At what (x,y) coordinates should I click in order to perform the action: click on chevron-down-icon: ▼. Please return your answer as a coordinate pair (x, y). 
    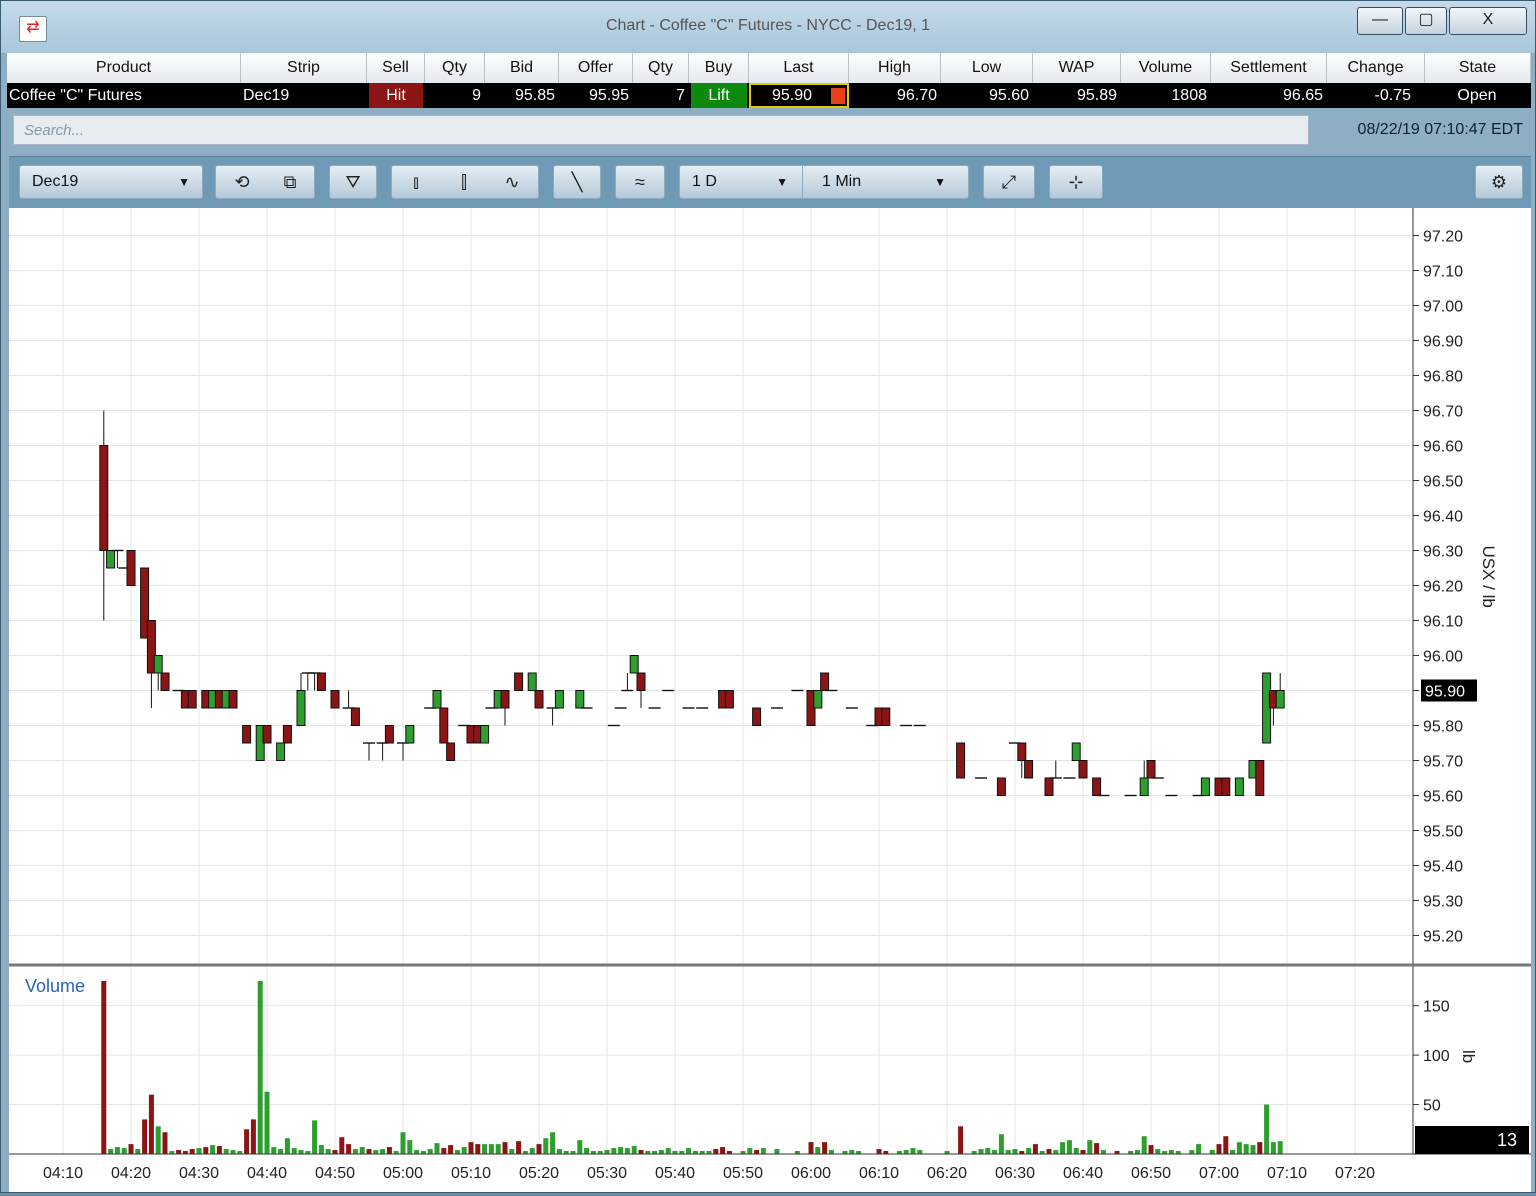
    Looking at the image, I should click on (184, 182).